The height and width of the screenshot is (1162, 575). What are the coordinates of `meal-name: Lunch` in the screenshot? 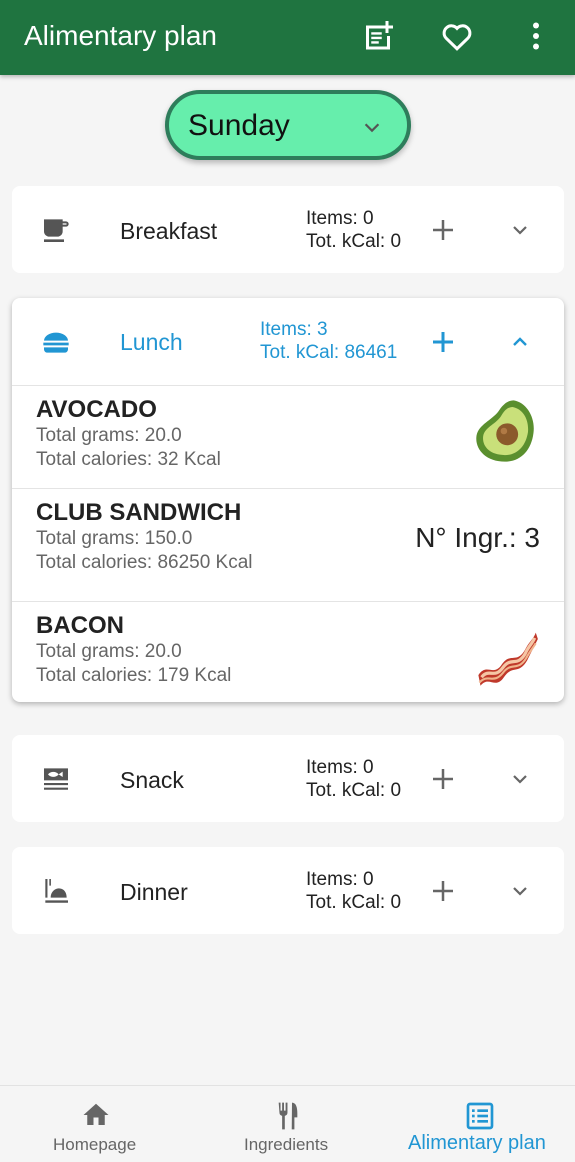 It's located at (151, 342).